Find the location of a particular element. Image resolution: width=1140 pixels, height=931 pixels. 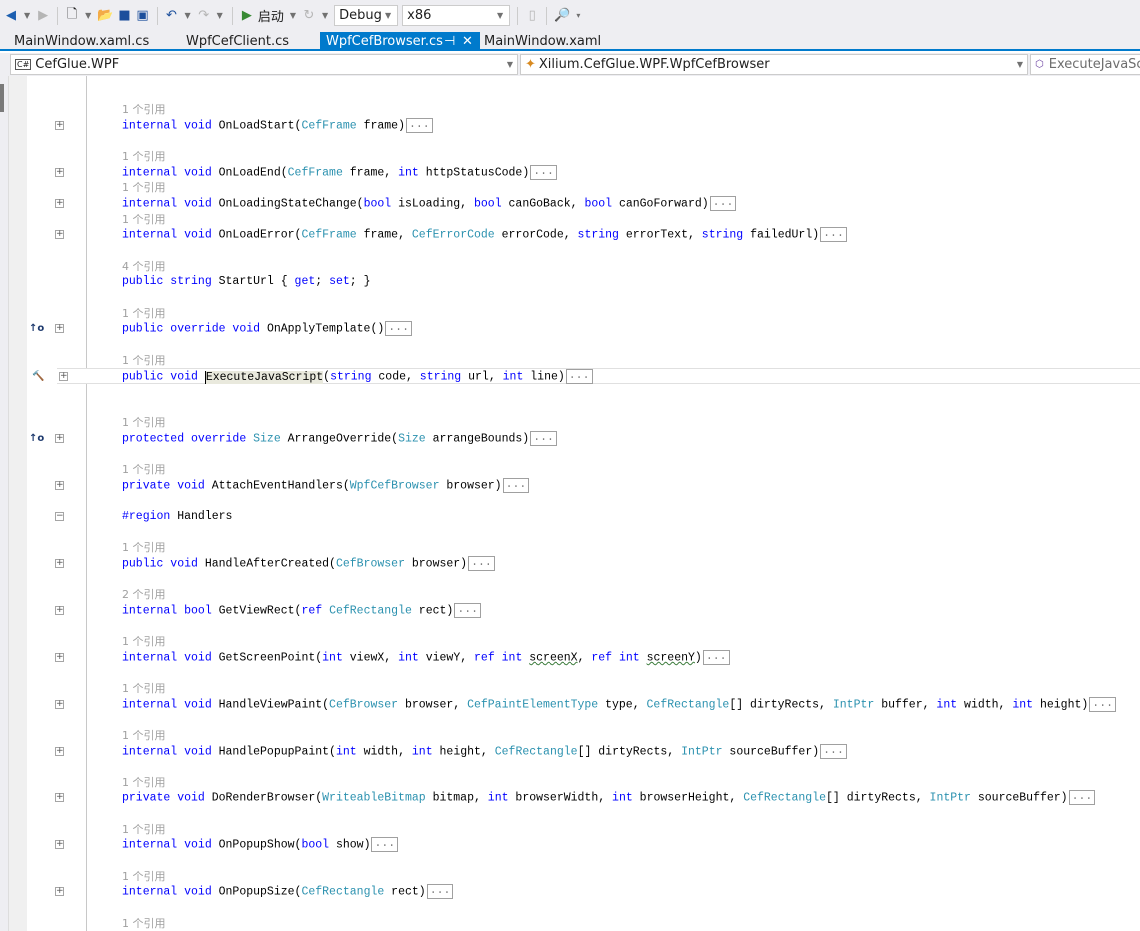

undo-icon: ↶ is located at coordinates (172, 16).